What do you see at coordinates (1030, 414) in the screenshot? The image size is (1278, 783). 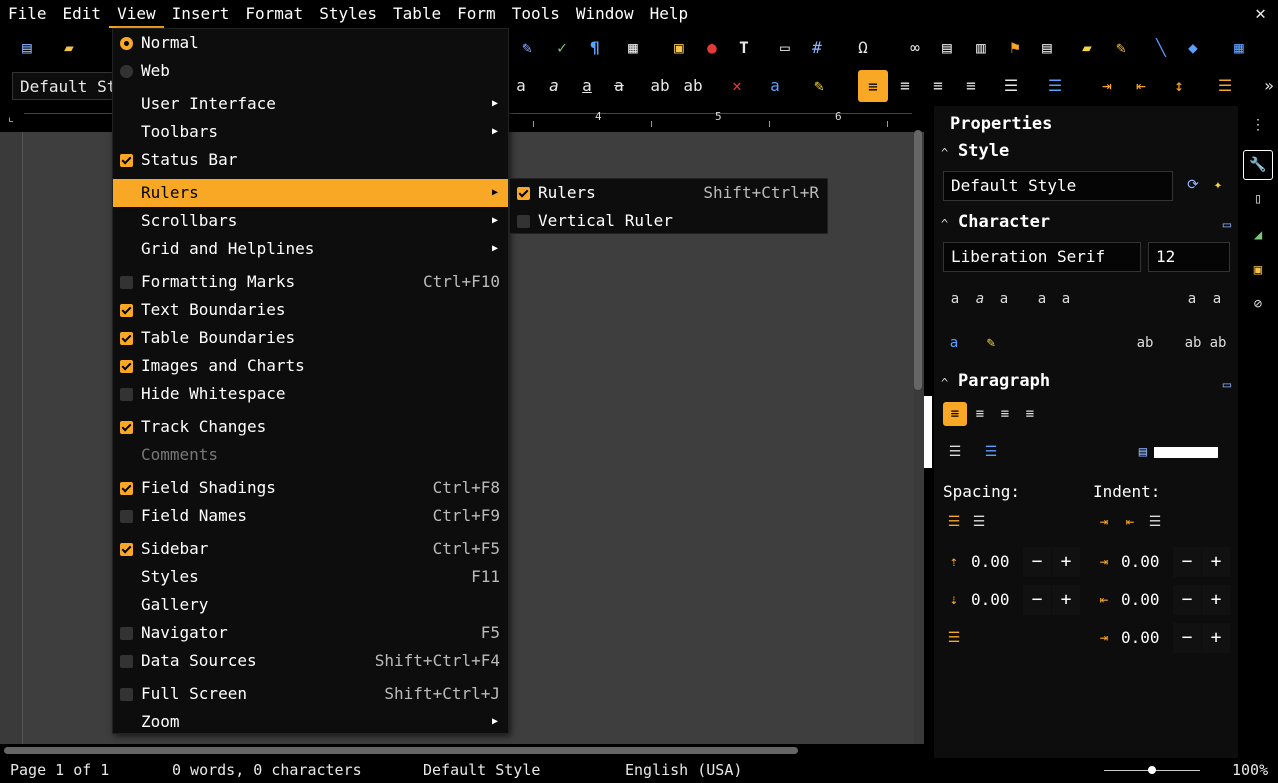 I see `justify-icon: ≡` at bounding box center [1030, 414].